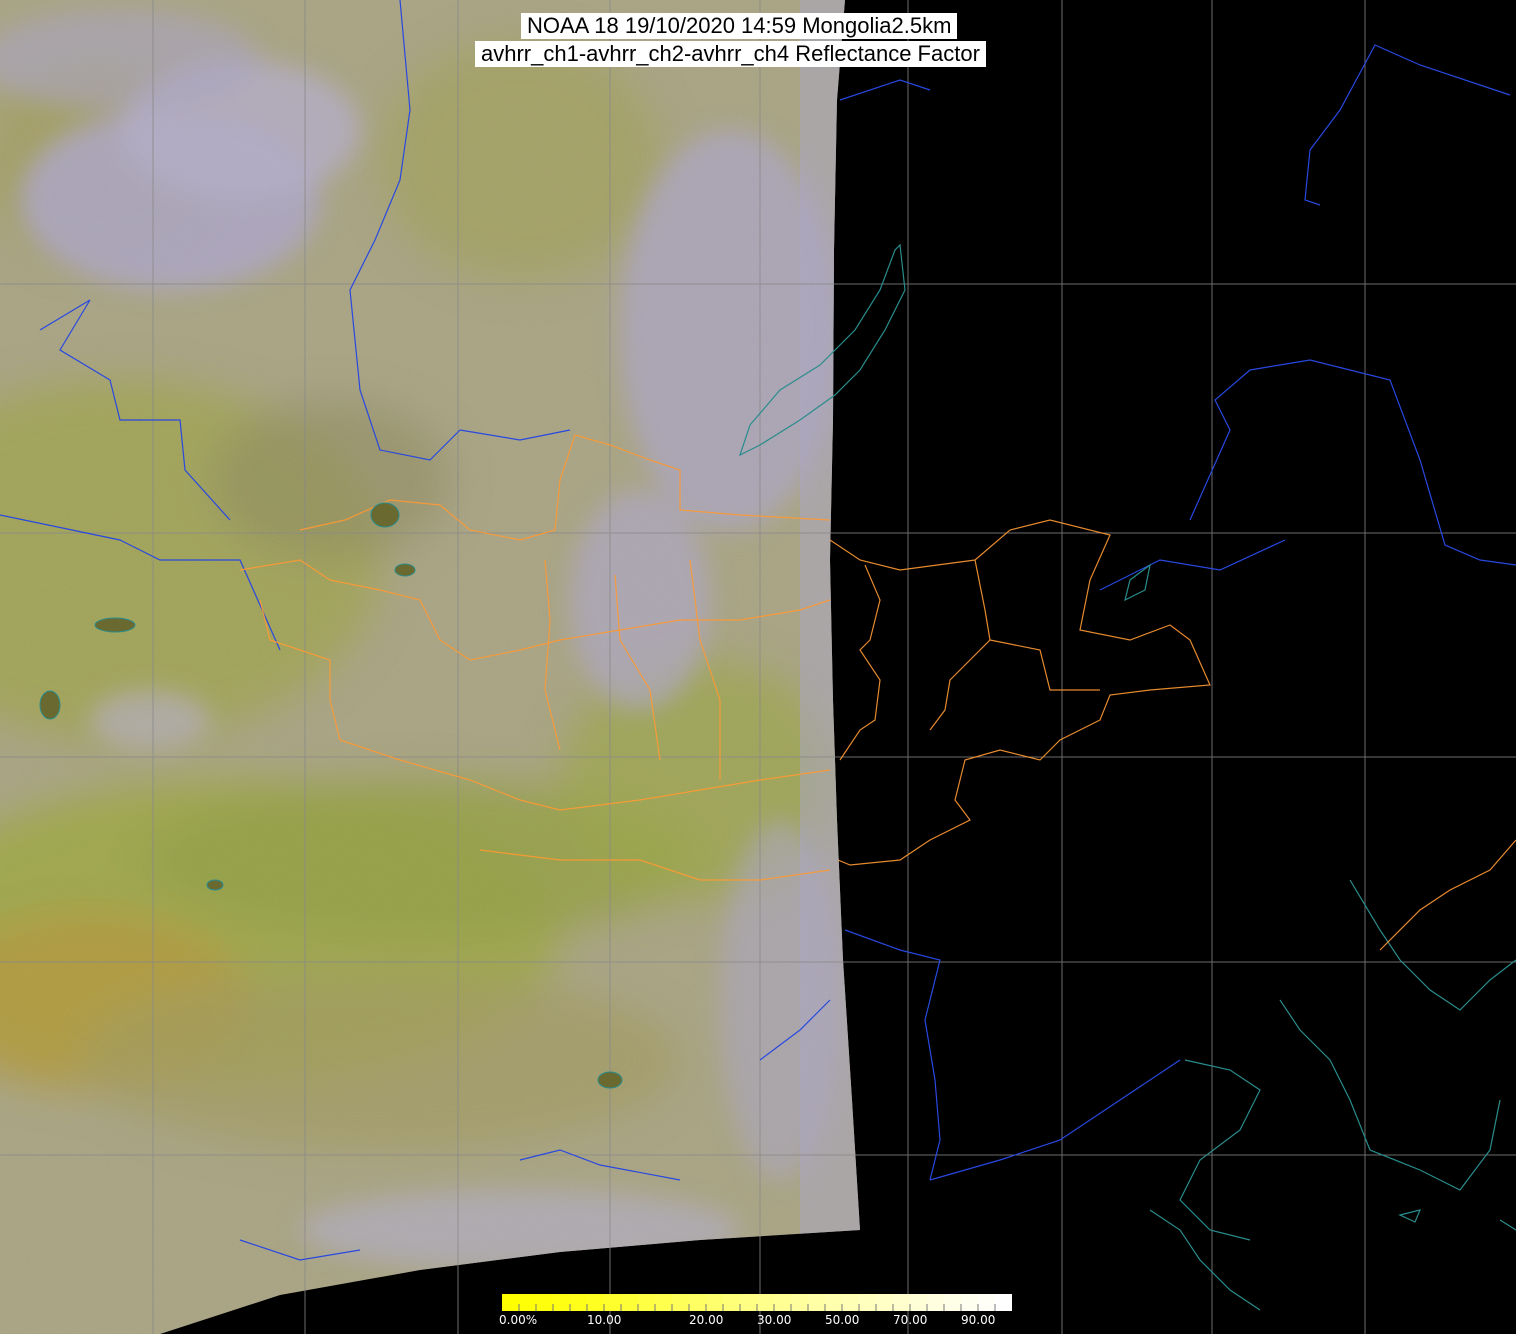 This screenshot has height=1334, width=1516. Describe the element at coordinates (739, 26) in the screenshot. I see `map-title-line-1: NOAA 18 19/10/2020 14:59 Mongolia2.5km` at that location.